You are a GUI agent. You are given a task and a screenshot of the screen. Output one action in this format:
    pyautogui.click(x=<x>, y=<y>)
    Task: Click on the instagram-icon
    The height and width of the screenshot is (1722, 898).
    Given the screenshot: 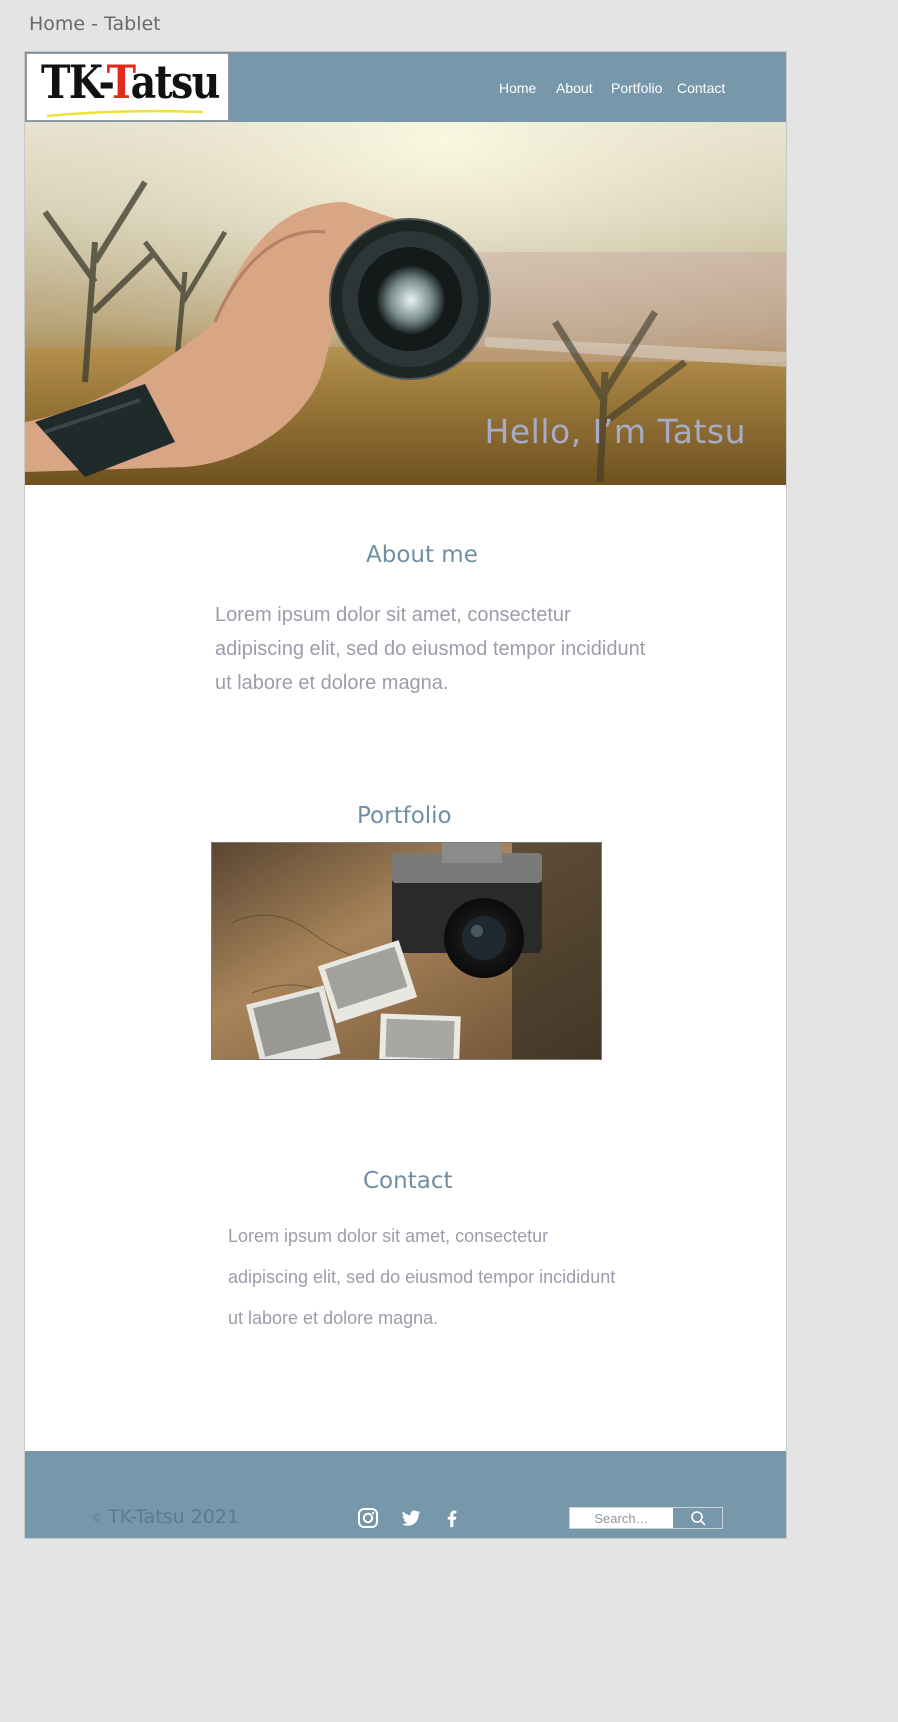 What is the action you would take?
    pyautogui.click(x=368, y=1518)
    